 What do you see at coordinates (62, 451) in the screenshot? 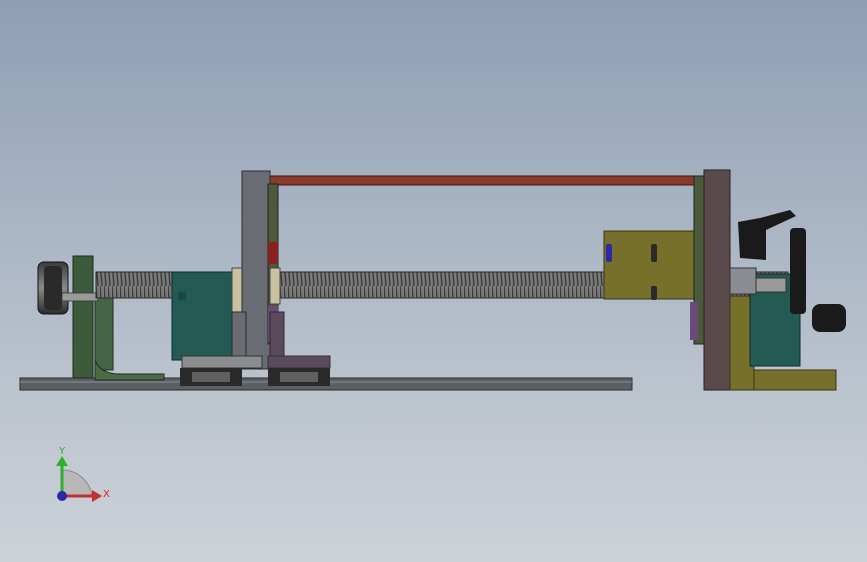
I see `y-axis-label: Y` at bounding box center [62, 451].